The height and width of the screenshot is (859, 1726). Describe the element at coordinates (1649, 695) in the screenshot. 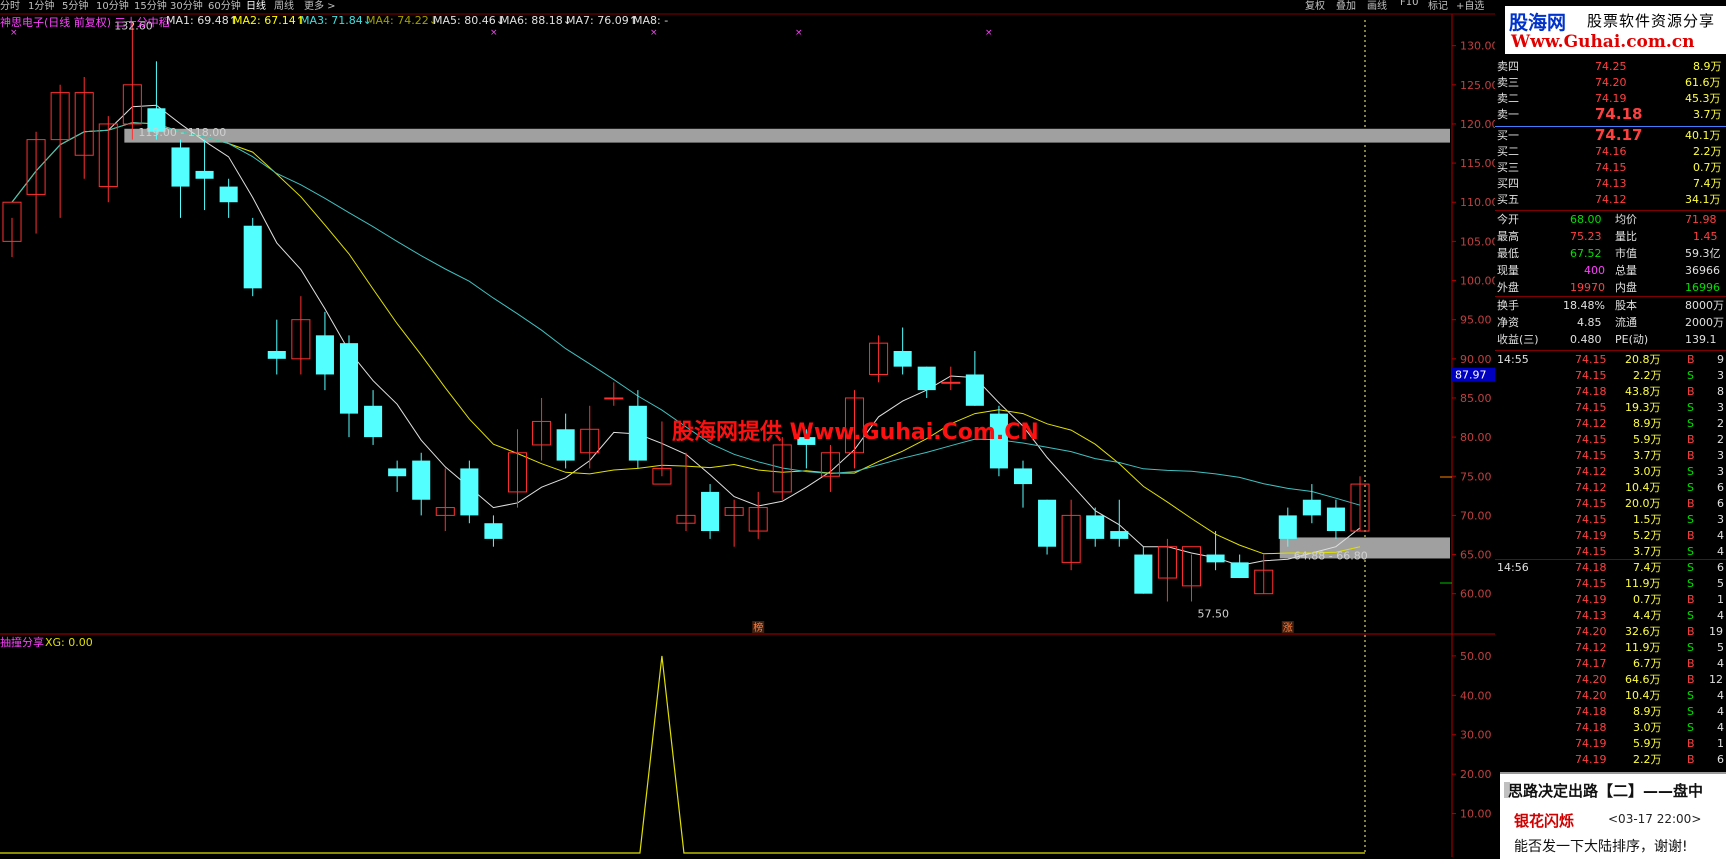

I see `tick-row-21: 74.20 10.4万 S 4` at that location.